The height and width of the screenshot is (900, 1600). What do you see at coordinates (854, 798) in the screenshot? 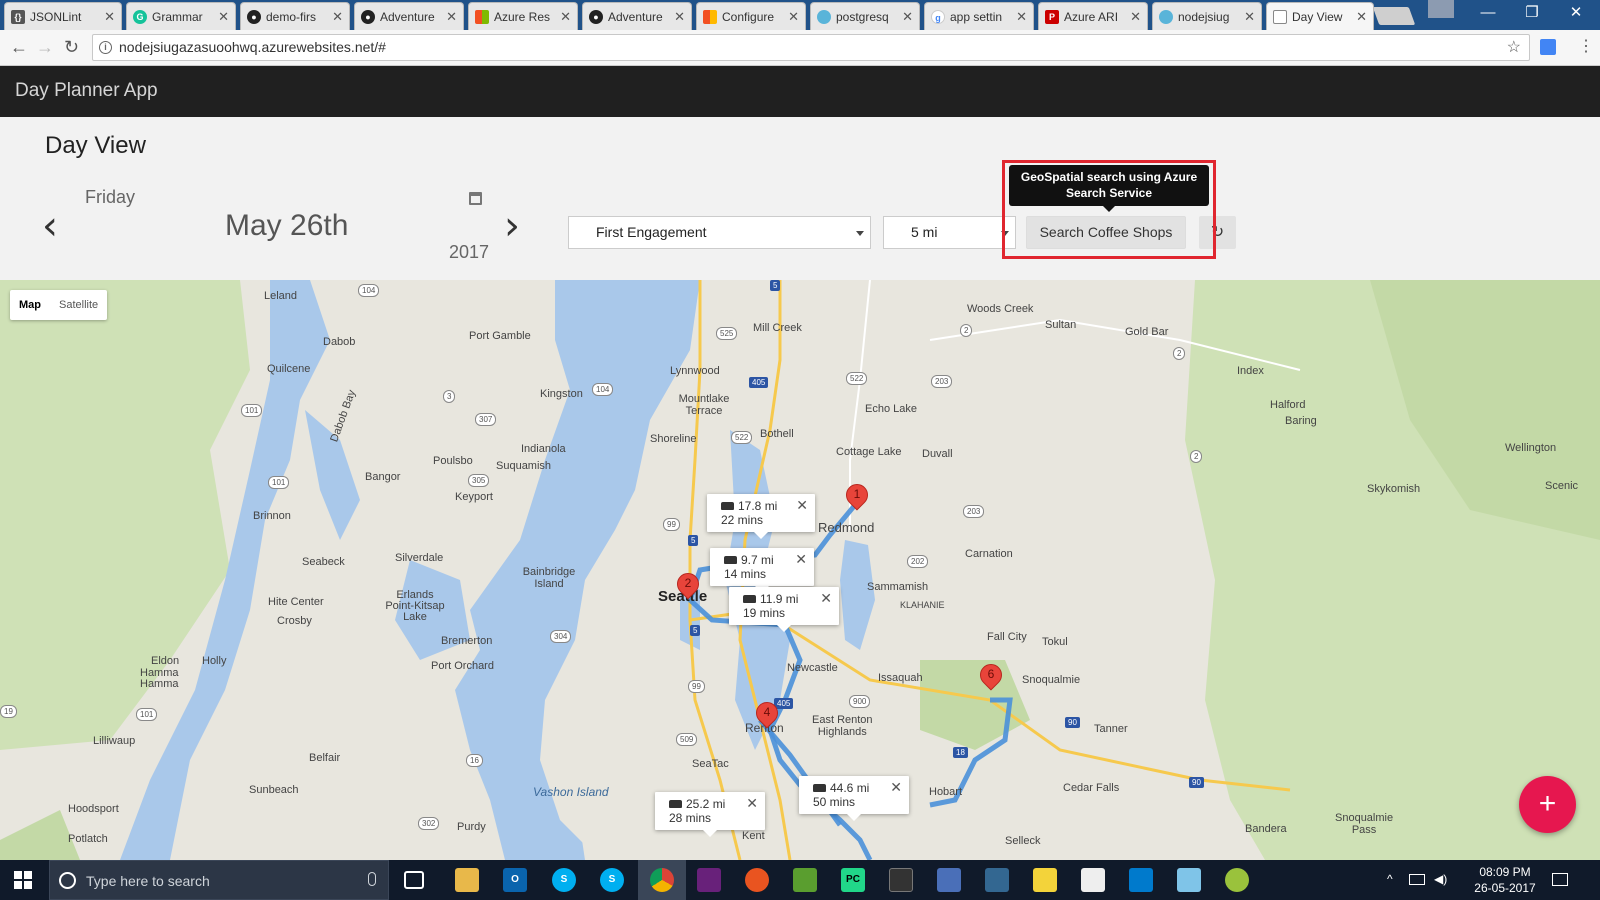
I see `route-info-box: 44.6 mi 50 mins ✕` at bounding box center [854, 798].